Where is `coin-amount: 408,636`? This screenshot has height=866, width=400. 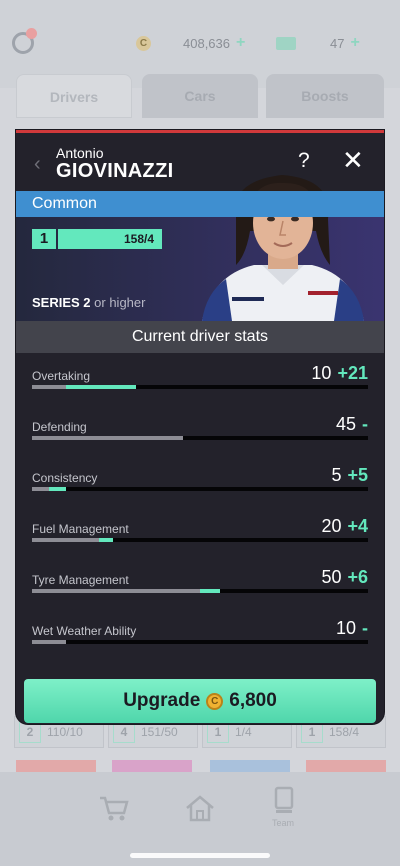
coin-amount: 408,636 is located at coordinates (206, 43).